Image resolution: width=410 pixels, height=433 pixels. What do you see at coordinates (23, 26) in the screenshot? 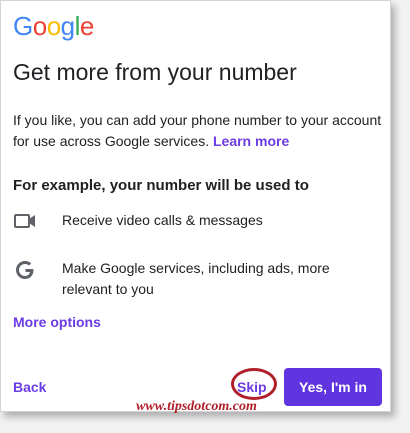
I see `logo-letter: G` at bounding box center [23, 26].